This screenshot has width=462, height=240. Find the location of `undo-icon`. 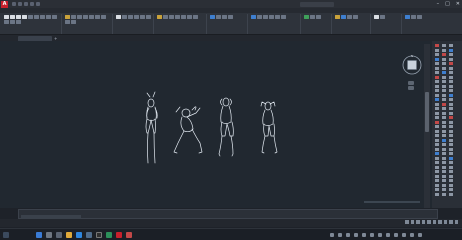

undo-icon is located at coordinates (32, 4).